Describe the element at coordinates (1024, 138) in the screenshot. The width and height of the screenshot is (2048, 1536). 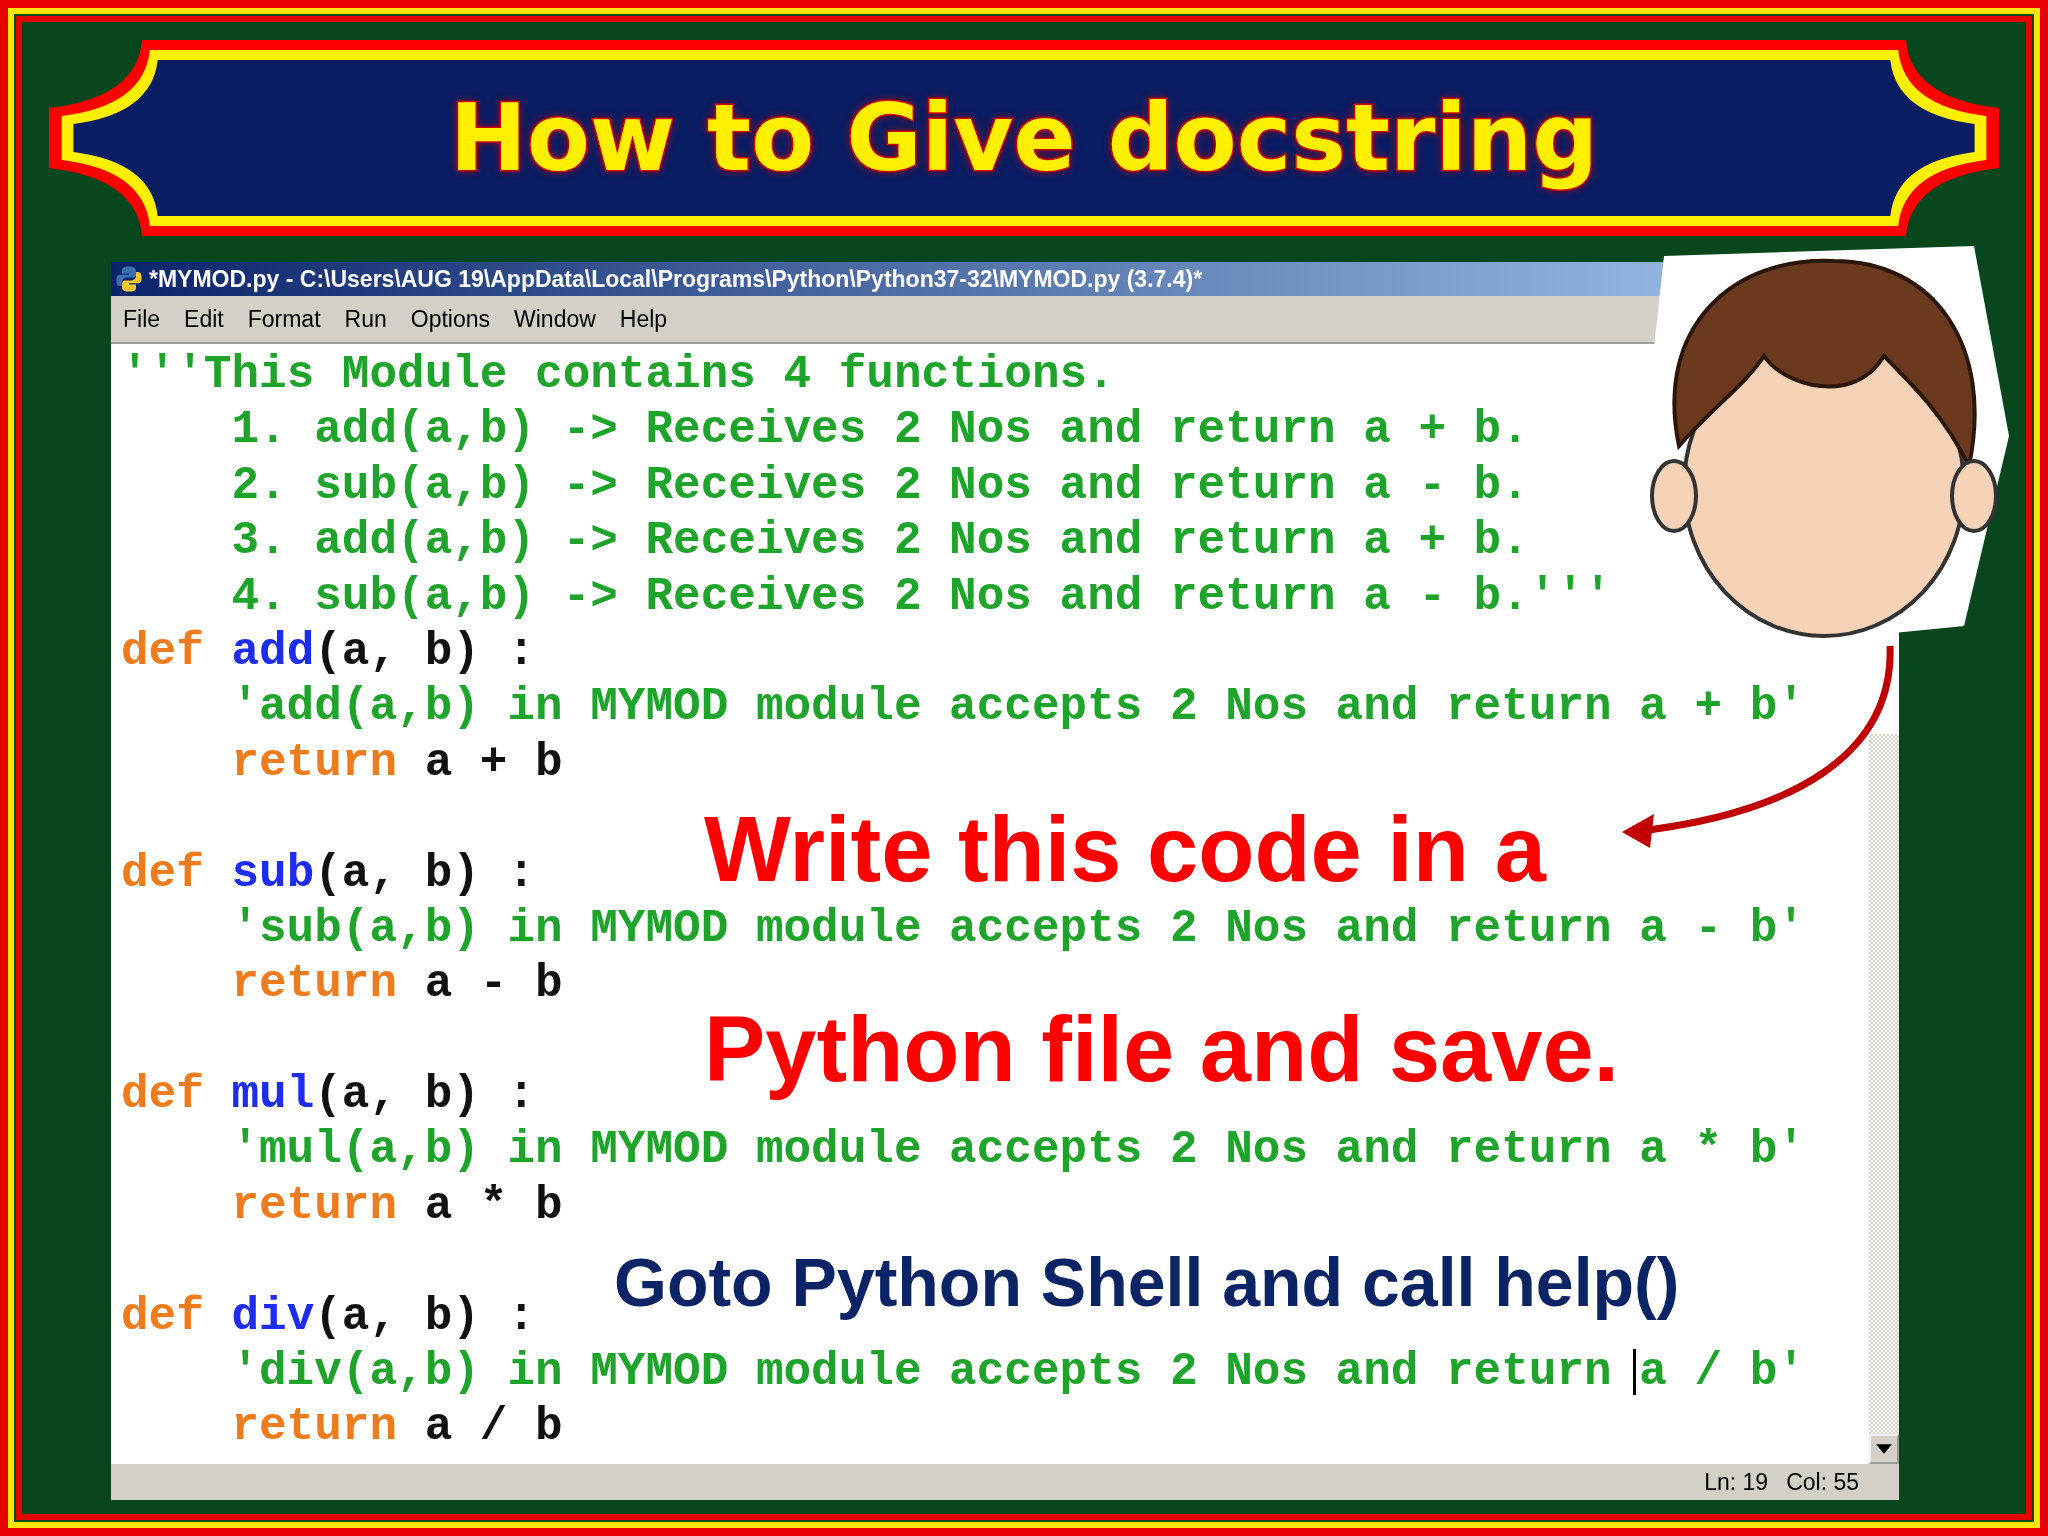
I see `slide-title: How to Give docstring` at that location.